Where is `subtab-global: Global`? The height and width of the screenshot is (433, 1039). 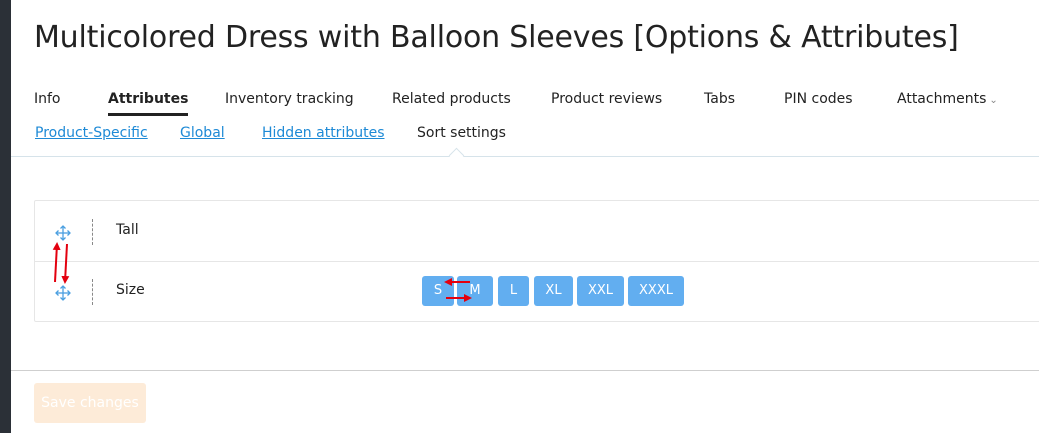
subtab-global: Global is located at coordinates (202, 133).